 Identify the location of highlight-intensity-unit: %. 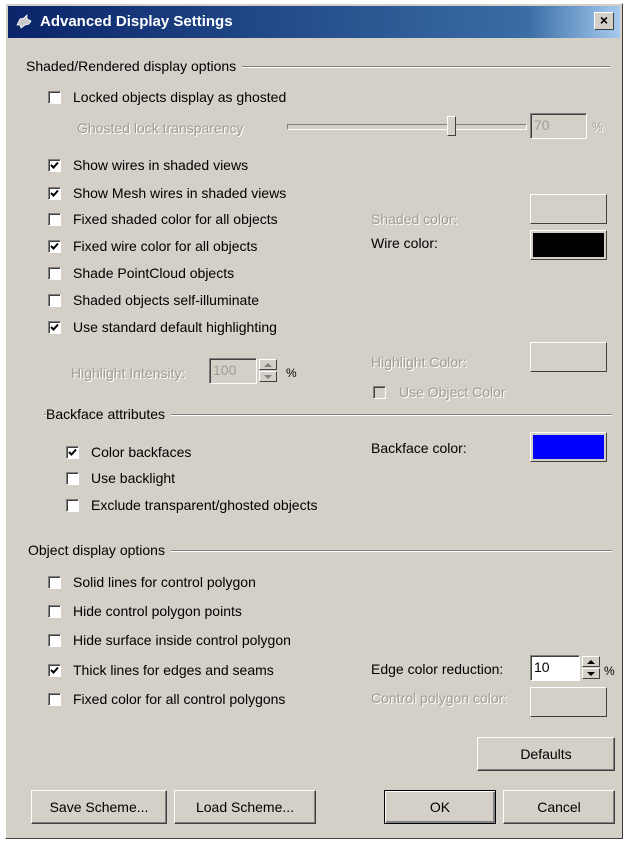
(291, 373).